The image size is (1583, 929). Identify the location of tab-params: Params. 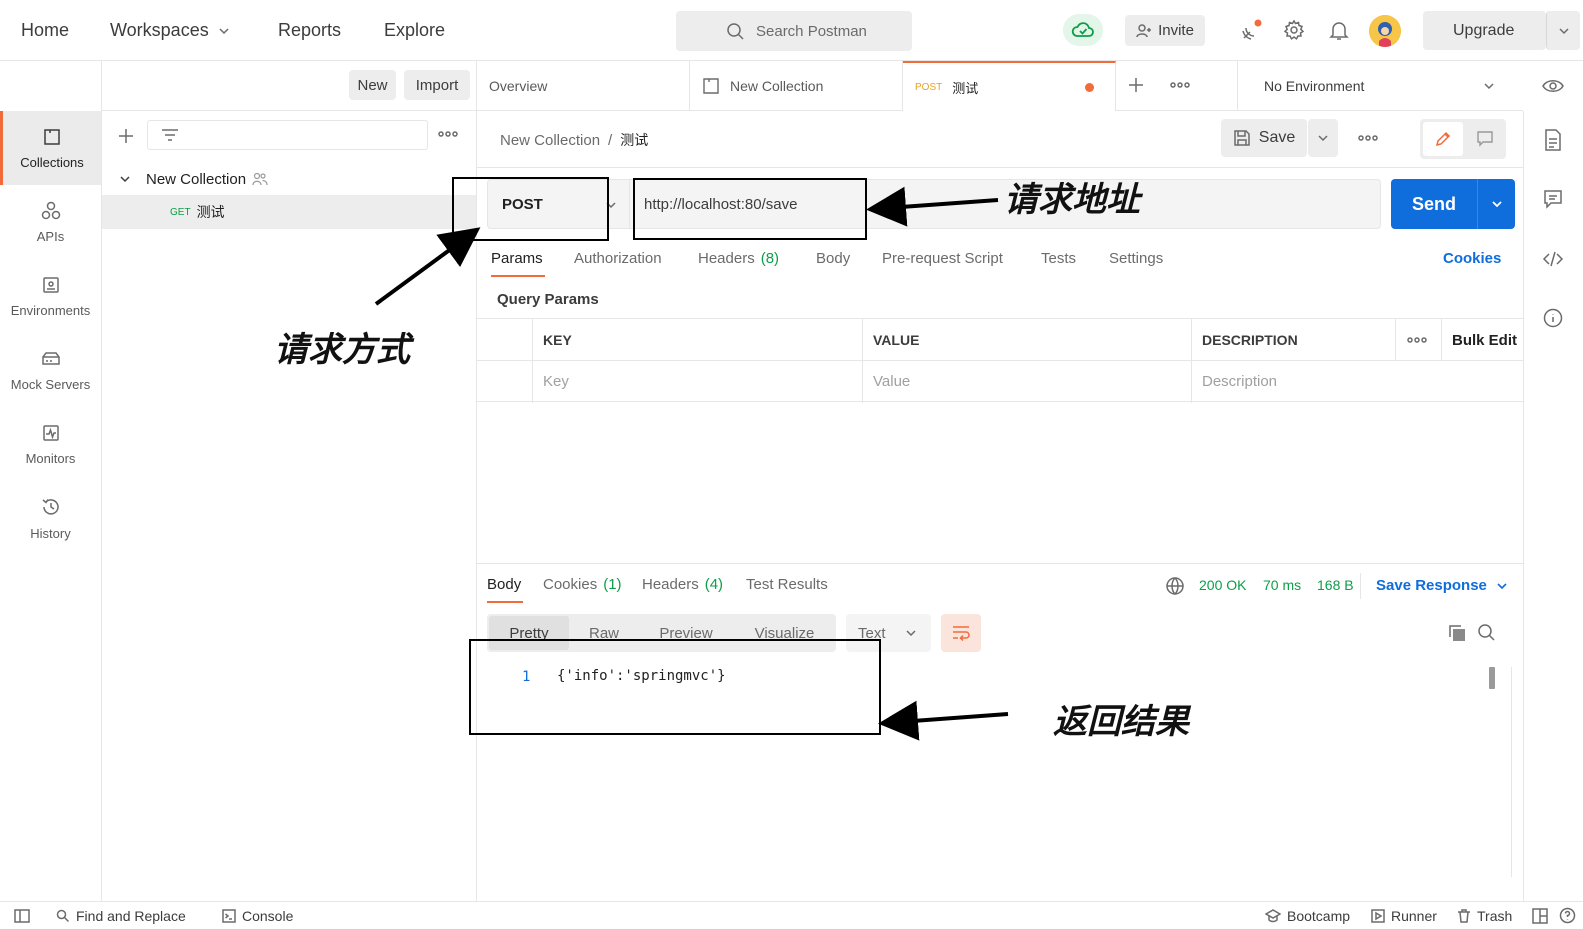
(517, 258).